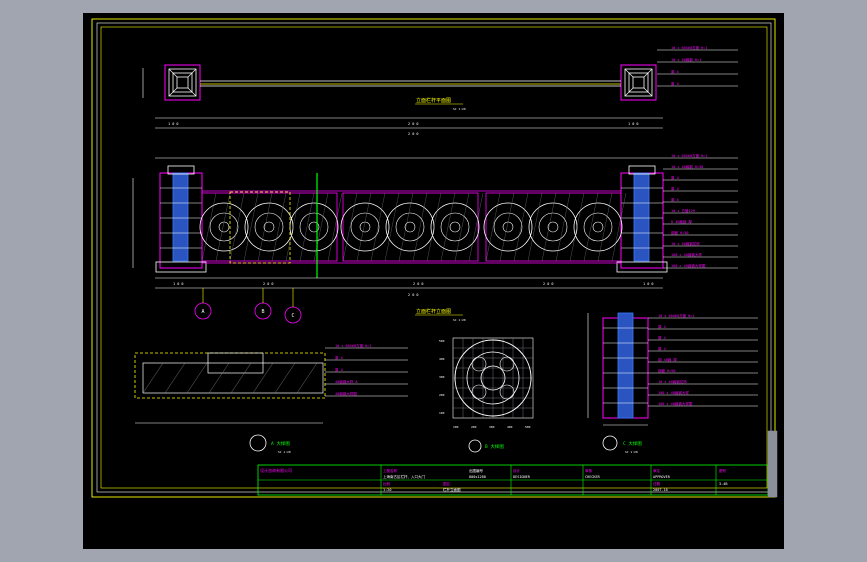 Image resolution: width=867 pixels, height=562 pixels. What do you see at coordinates (418, 284) in the screenshot?
I see `elev-dim-part: 2 0 0` at bounding box center [418, 284].